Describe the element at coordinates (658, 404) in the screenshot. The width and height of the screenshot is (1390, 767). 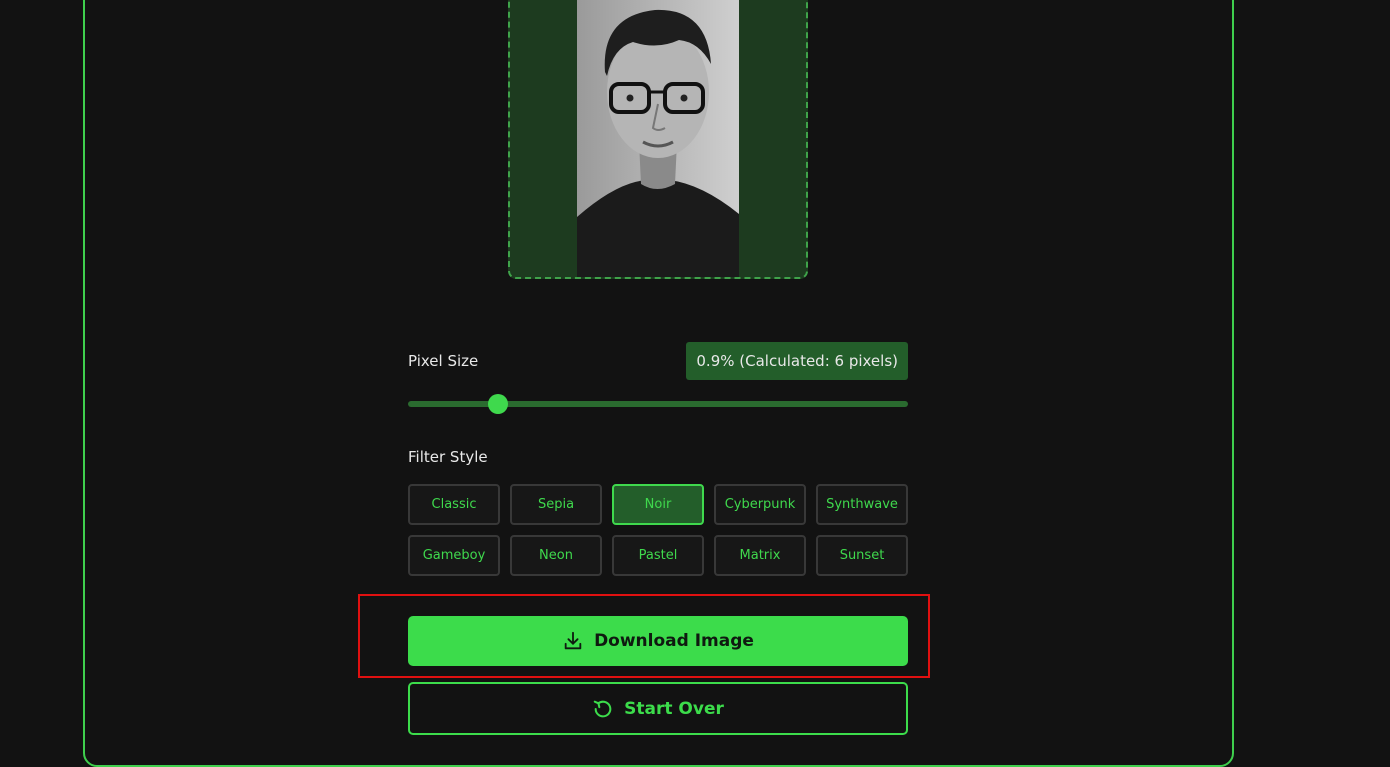
I see `pixel-size-slider` at that location.